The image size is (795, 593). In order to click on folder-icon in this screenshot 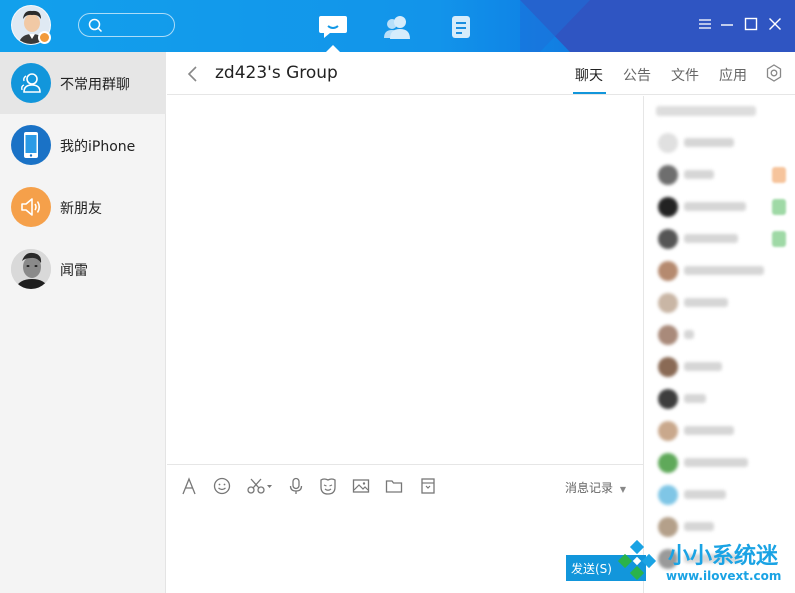, I will do `click(394, 486)`.